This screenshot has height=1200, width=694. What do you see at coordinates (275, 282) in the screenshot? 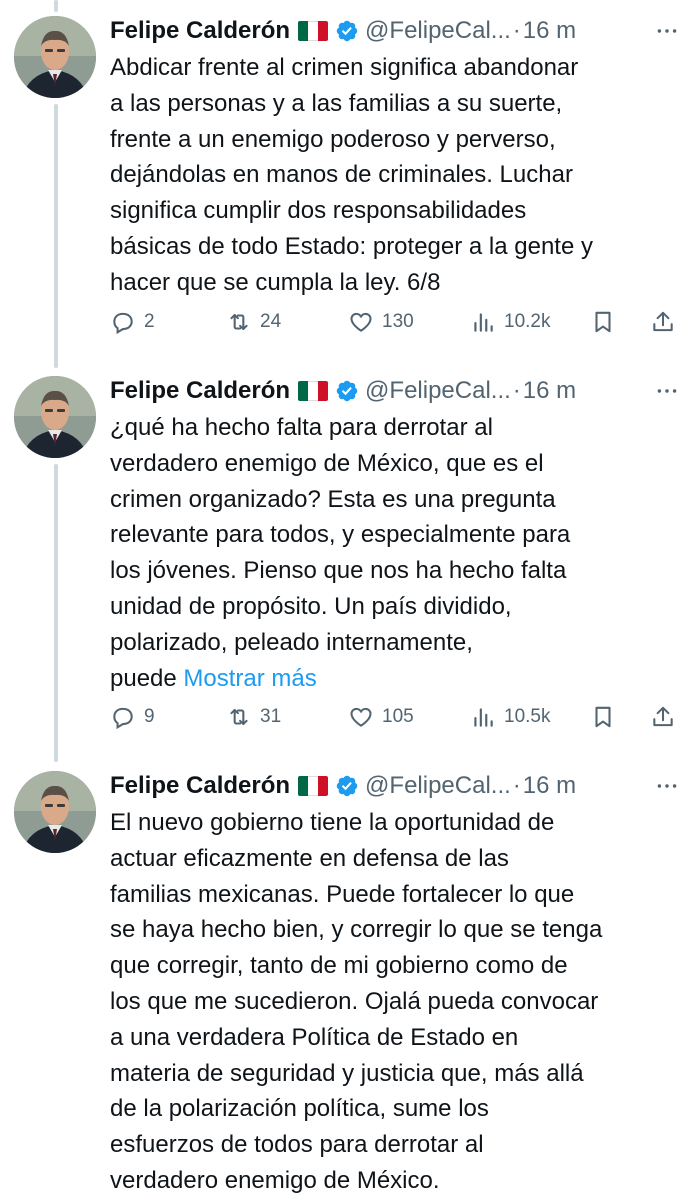
I see `tweet-text-line: hacer que se cumpla la ley. 6/8` at bounding box center [275, 282].